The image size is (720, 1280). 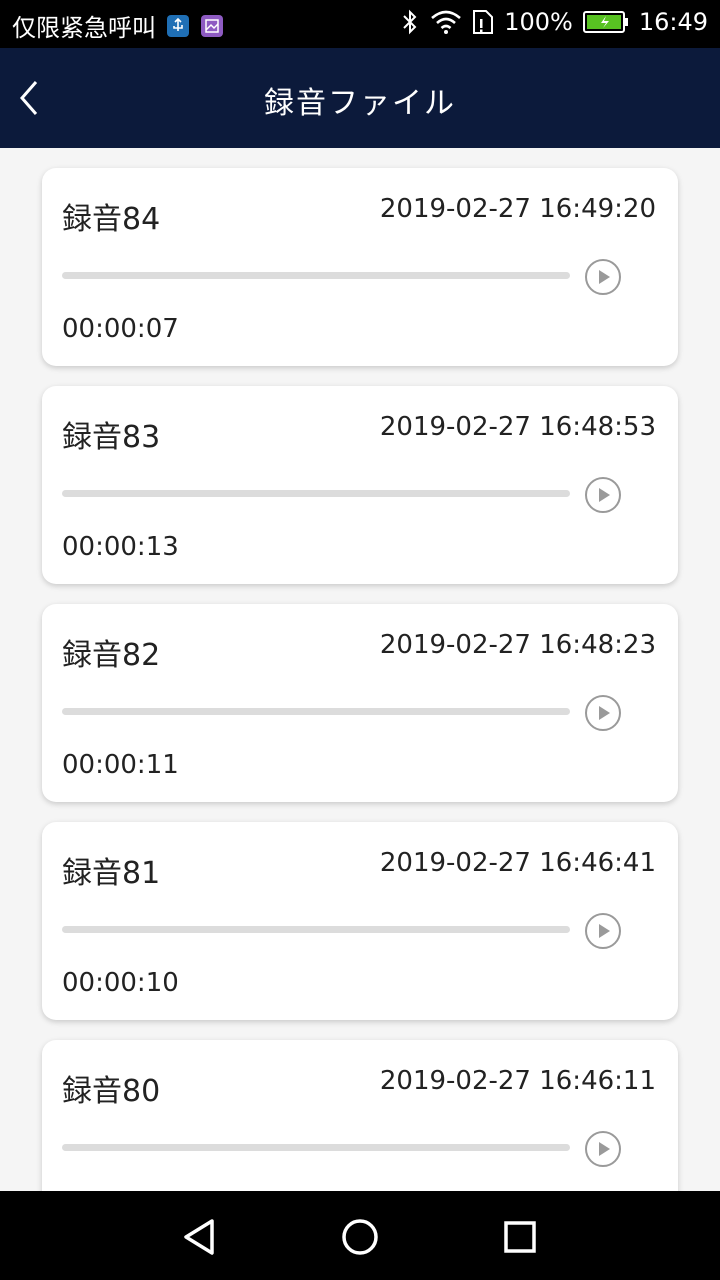 I want to click on status-left: 仅限紧急呼叫, so click(x=118, y=25).